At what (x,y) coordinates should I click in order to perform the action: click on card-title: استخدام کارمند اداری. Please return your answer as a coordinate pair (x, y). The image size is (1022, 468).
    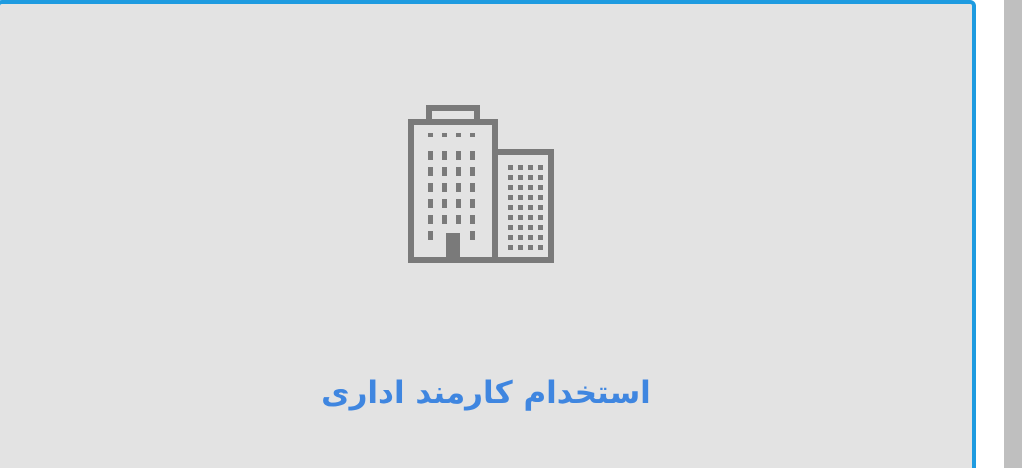
    Looking at the image, I should click on (486, 393).